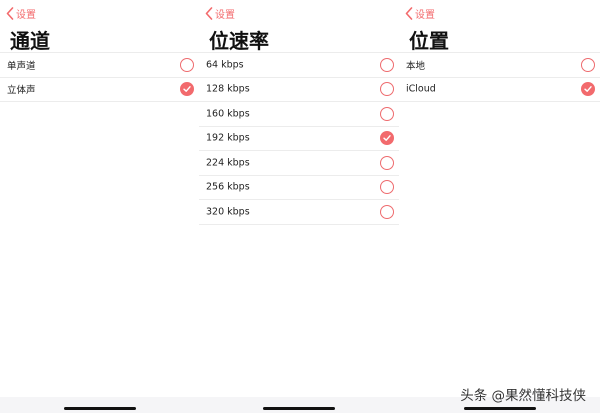 The width and height of the screenshot is (600, 413). What do you see at coordinates (299, 89) in the screenshot?
I see `option-128kbps: 128 kbps` at bounding box center [299, 89].